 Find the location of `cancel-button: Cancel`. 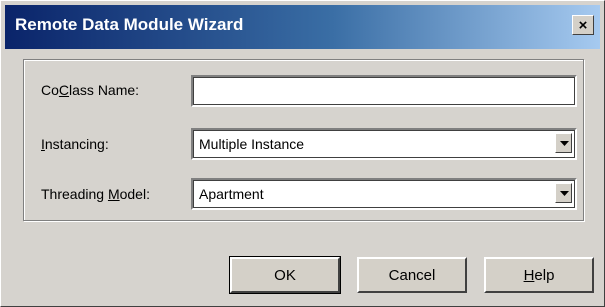

cancel-button: Cancel is located at coordinates (412, 275).